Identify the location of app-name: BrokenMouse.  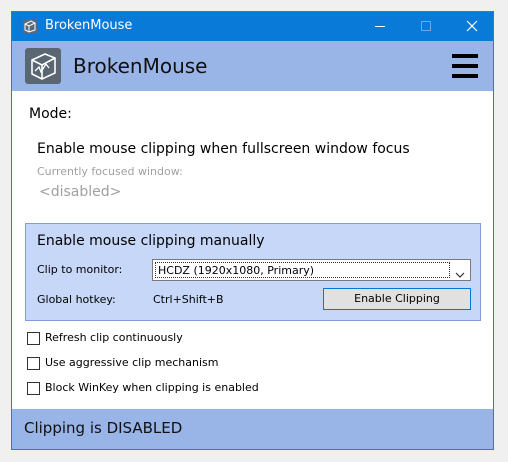
(140, 66).